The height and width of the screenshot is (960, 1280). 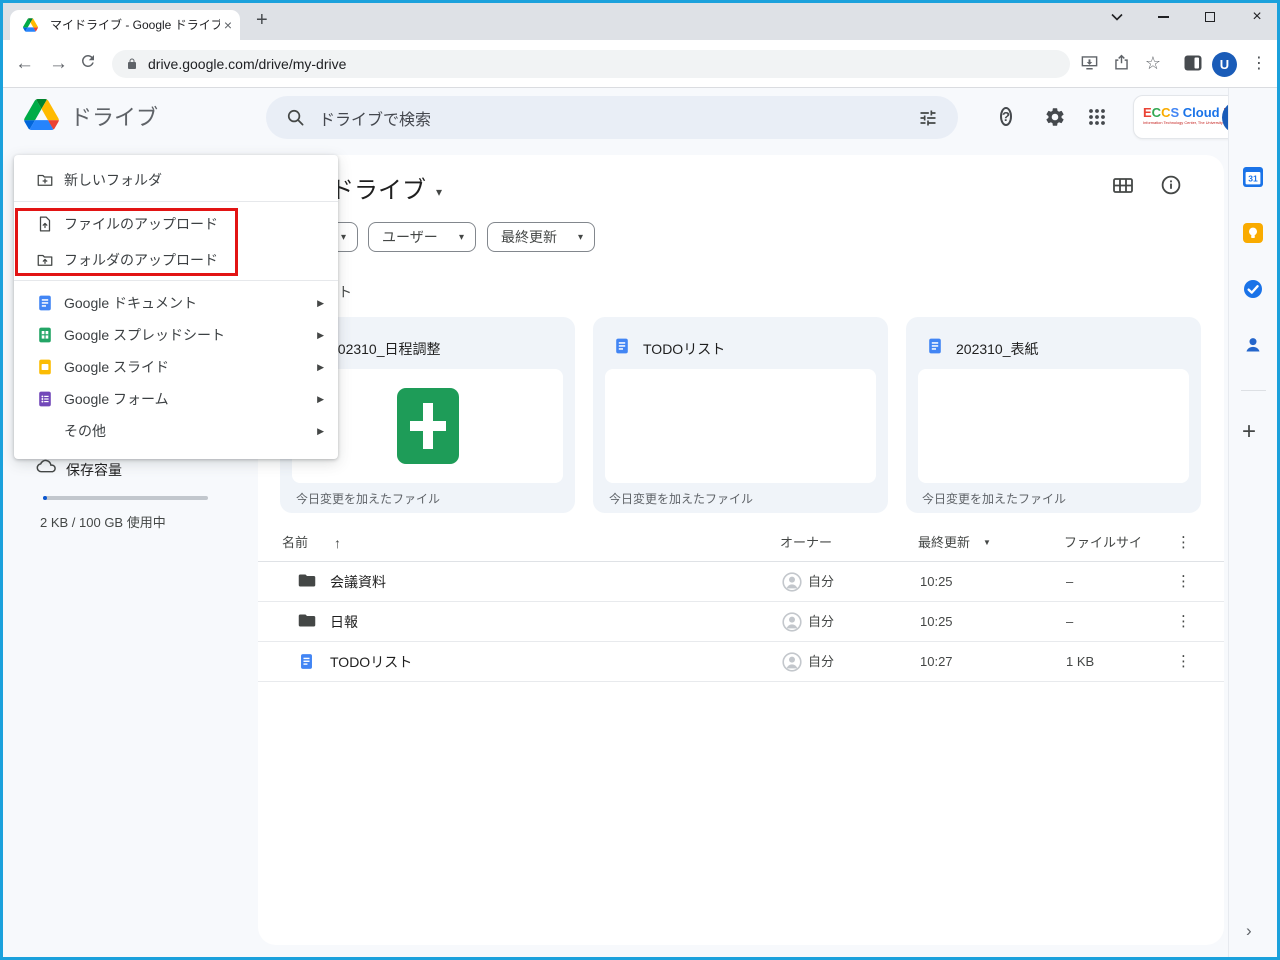 What do you see at coordinates (176, 367) in the screenshot?
I see `menu-item-google-slides: Google スライド ▶` at bounding box center [176, 367].